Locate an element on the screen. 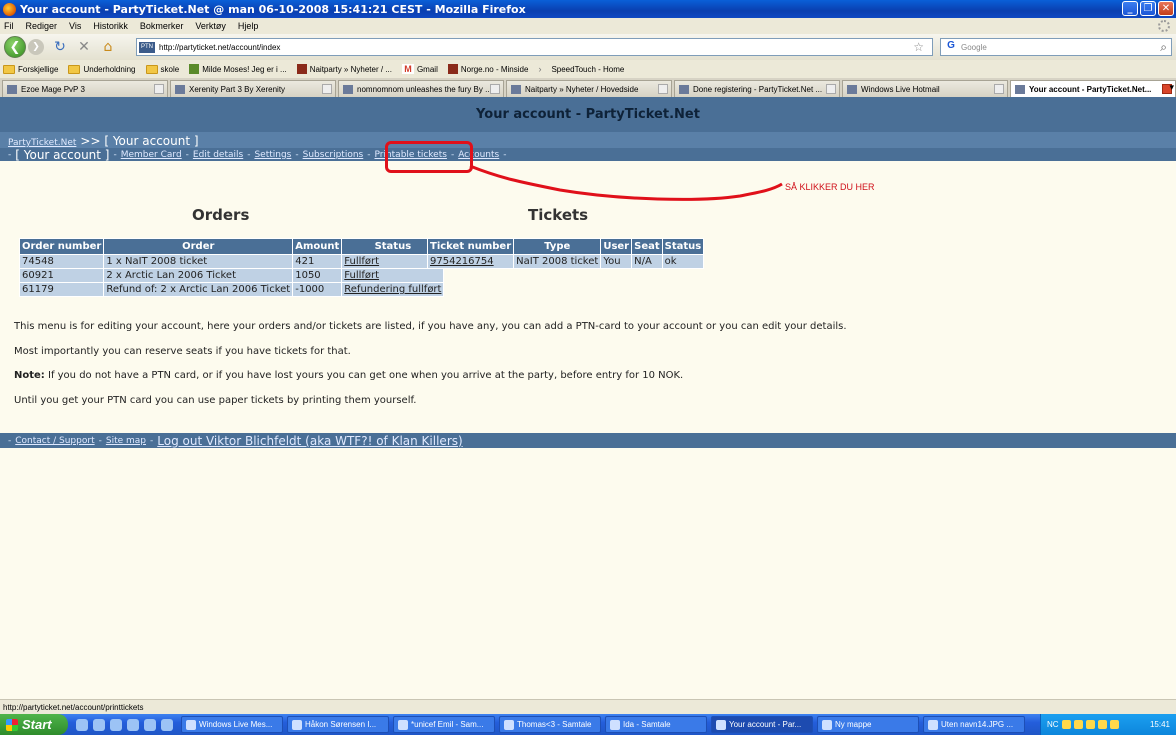 The height and width of the screenshot is (735, 1176). bookmark-item: Norge.no - Minside is located at coordinates (487, 69).